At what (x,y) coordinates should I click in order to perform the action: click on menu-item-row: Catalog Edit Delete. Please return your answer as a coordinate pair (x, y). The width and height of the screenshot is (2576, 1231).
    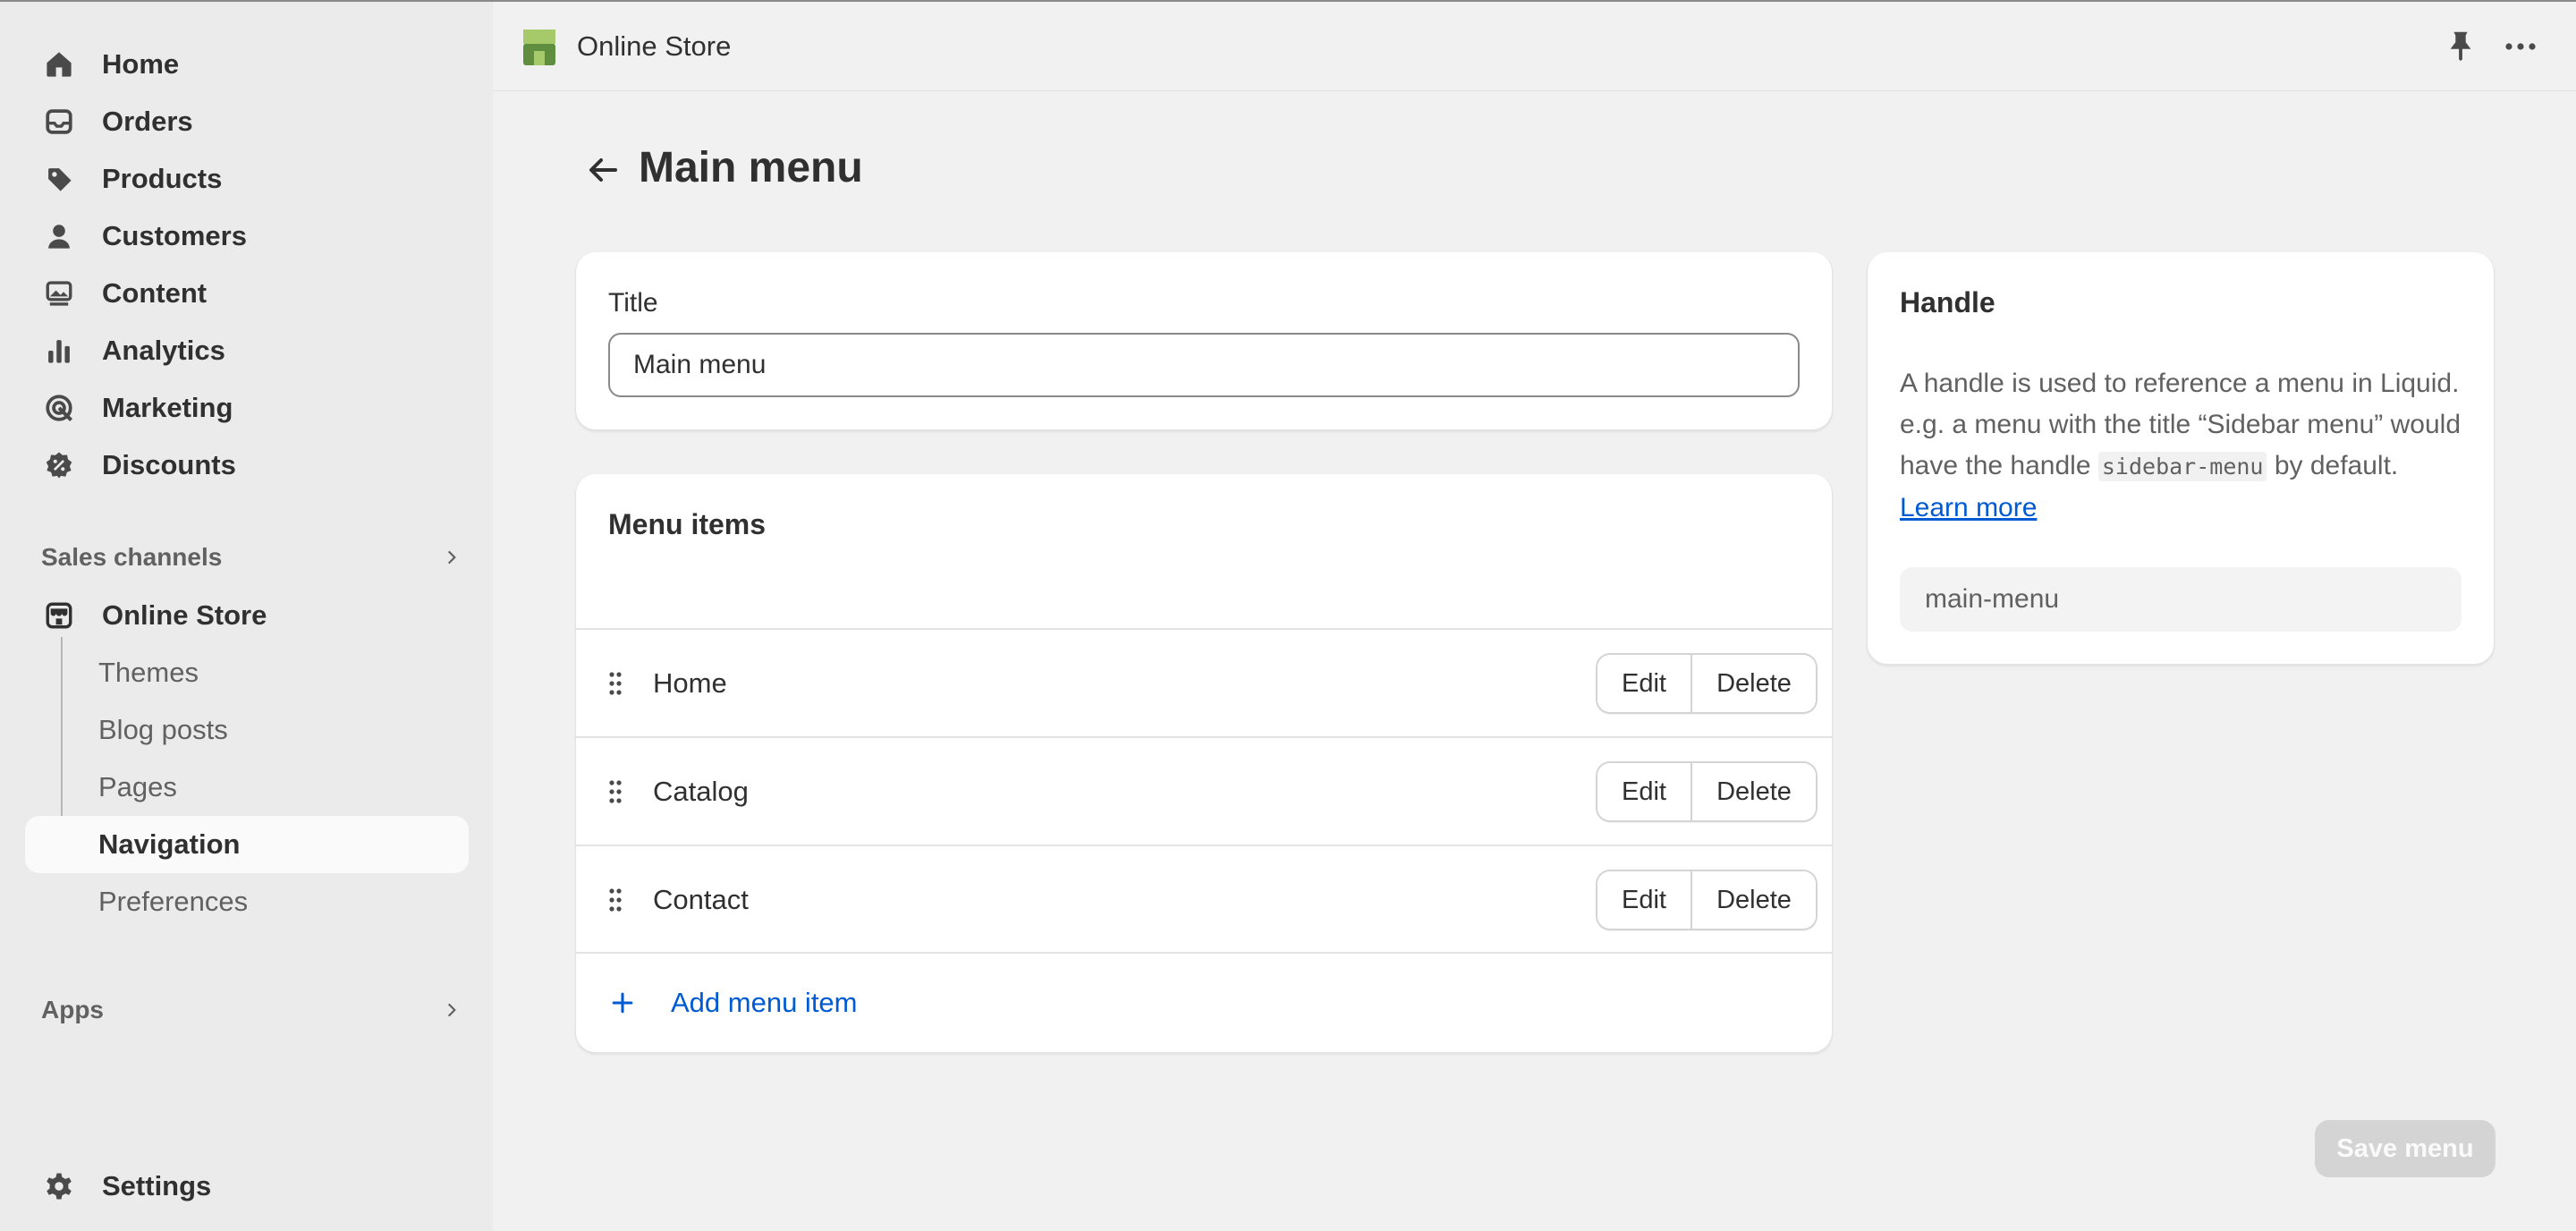
    Looking at the image, I should click on (1204, 790).